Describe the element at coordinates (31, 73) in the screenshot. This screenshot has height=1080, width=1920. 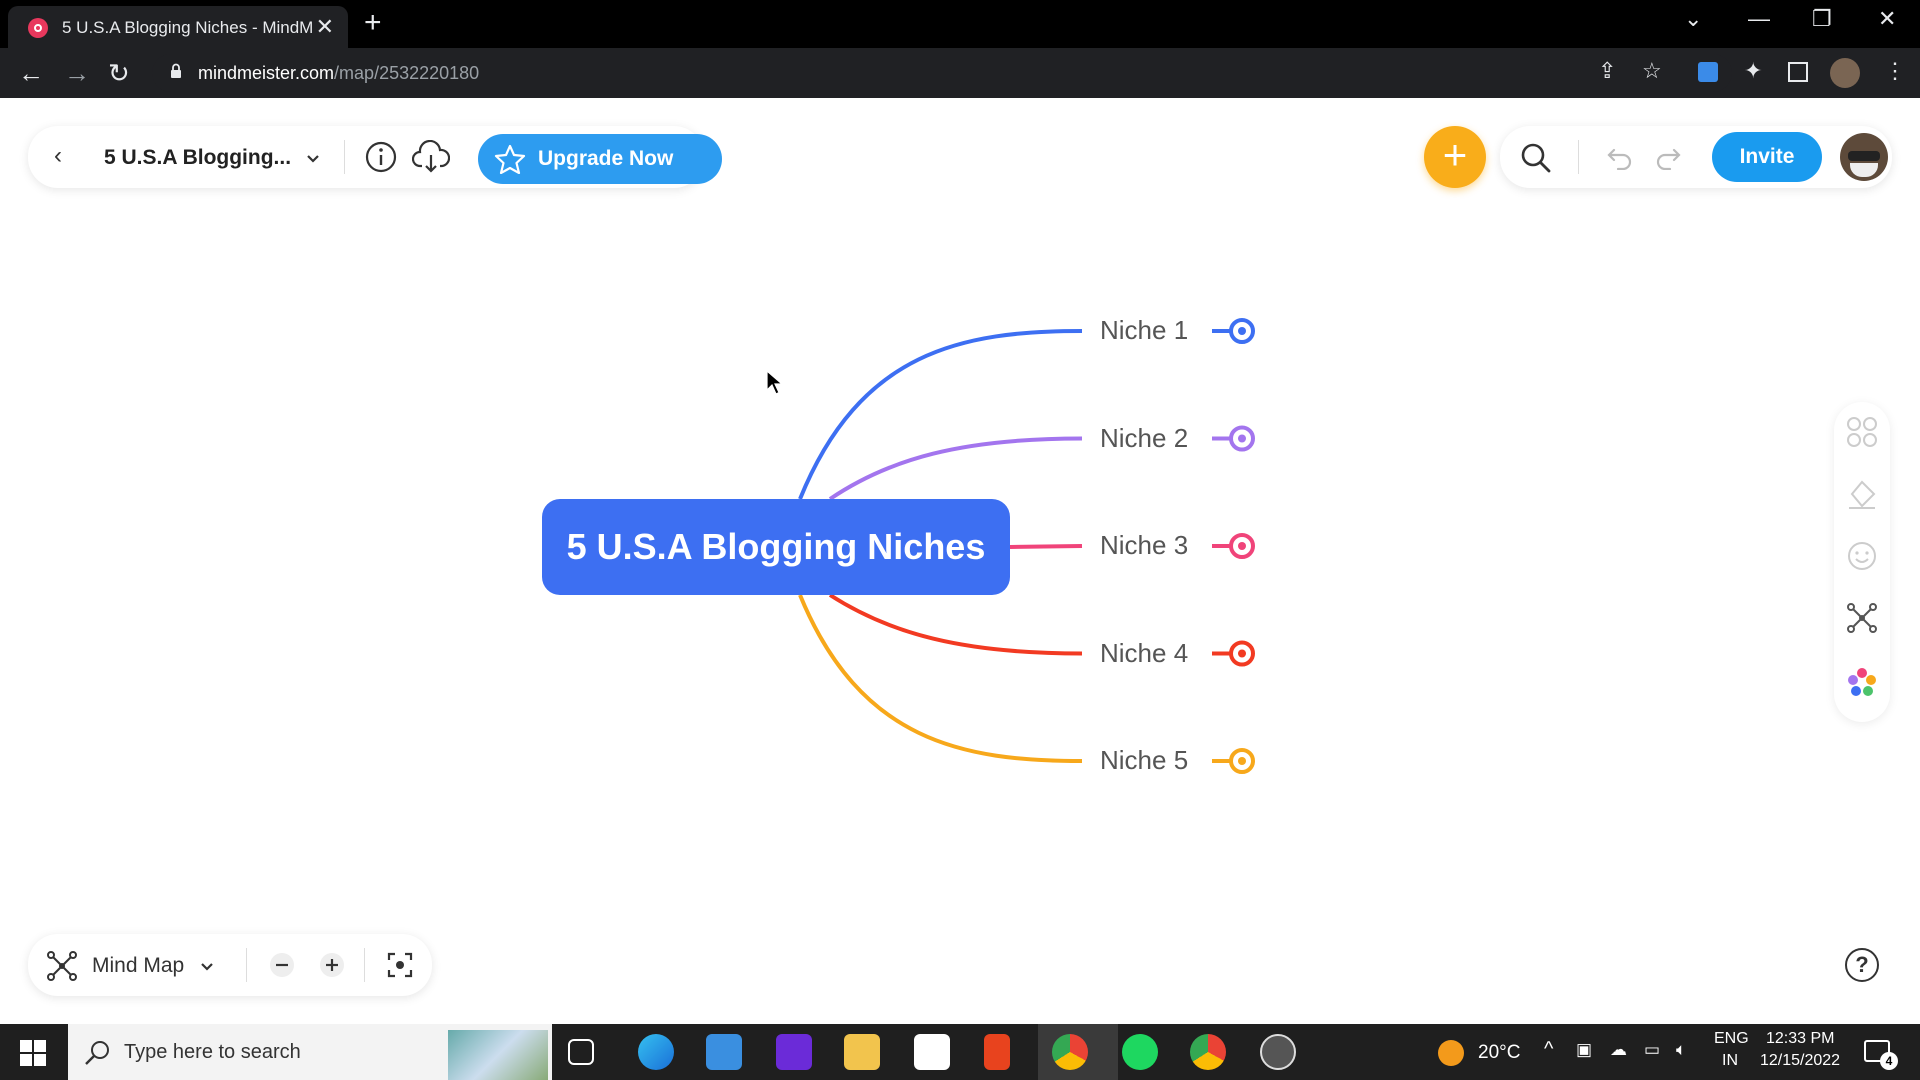
I see `back-icon: ←` at that location.